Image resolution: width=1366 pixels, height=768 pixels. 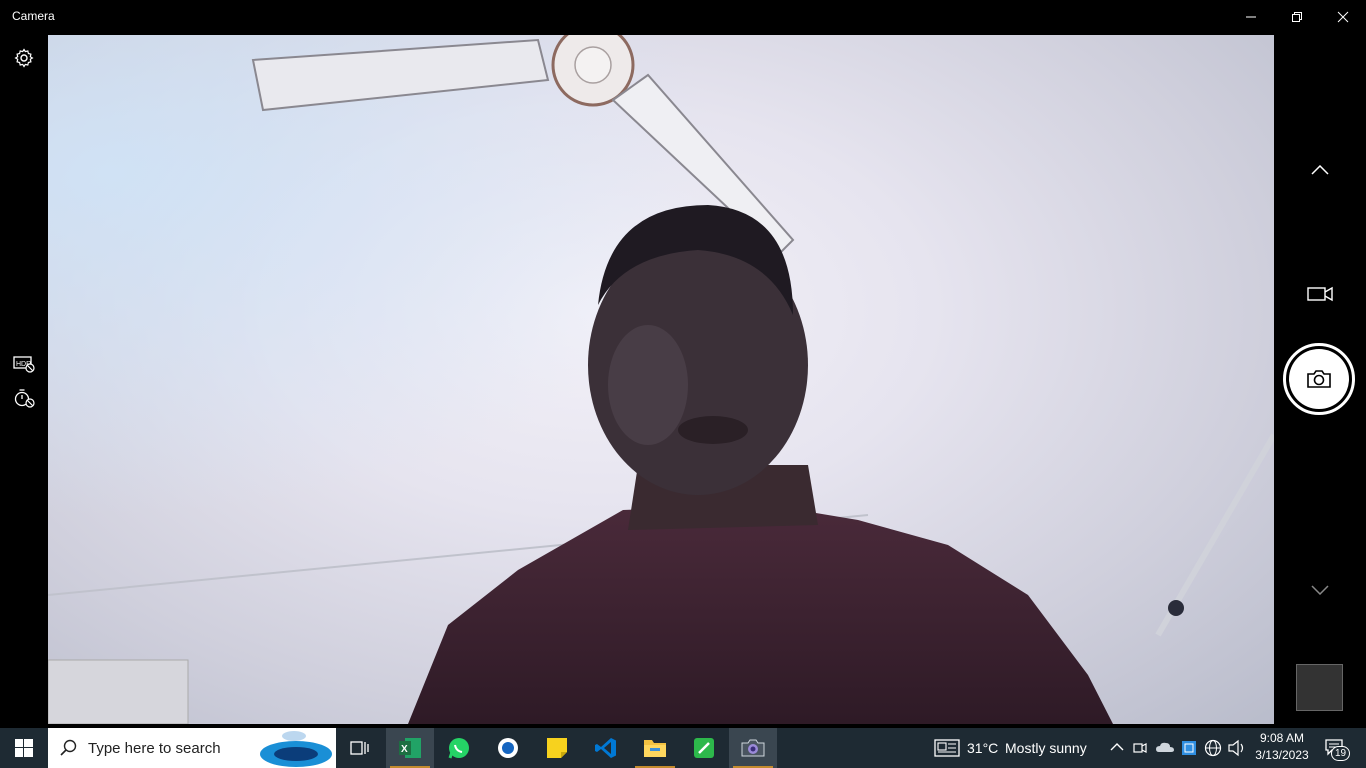 I want to click on search-box: Type here to search, so click(x=192, y=748).